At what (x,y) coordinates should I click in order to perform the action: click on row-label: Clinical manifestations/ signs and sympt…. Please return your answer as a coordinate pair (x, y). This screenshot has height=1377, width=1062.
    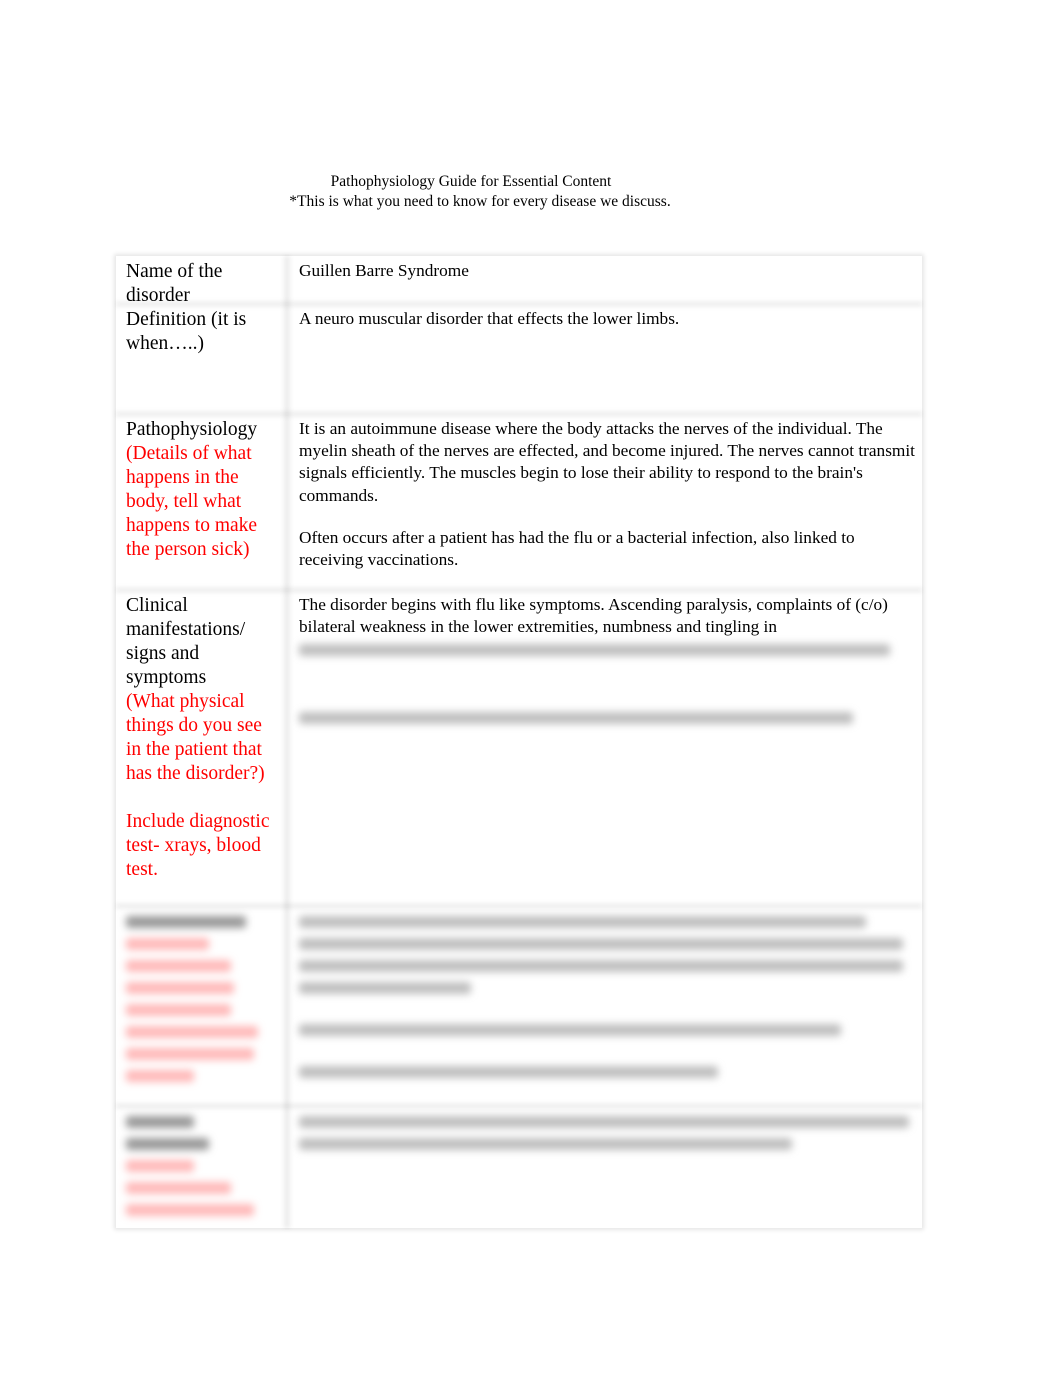
    Looking at the image, I should click on (201, 738).